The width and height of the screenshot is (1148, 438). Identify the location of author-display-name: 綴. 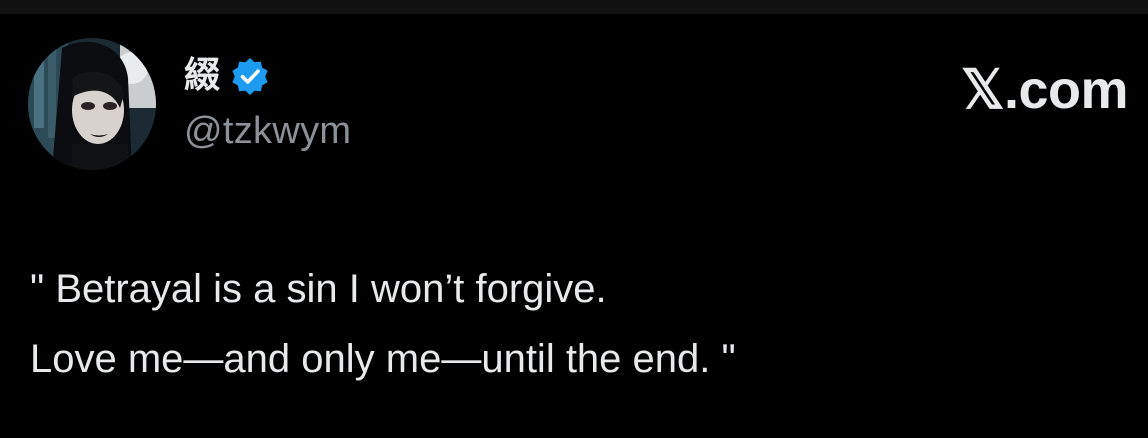
(202, 76).